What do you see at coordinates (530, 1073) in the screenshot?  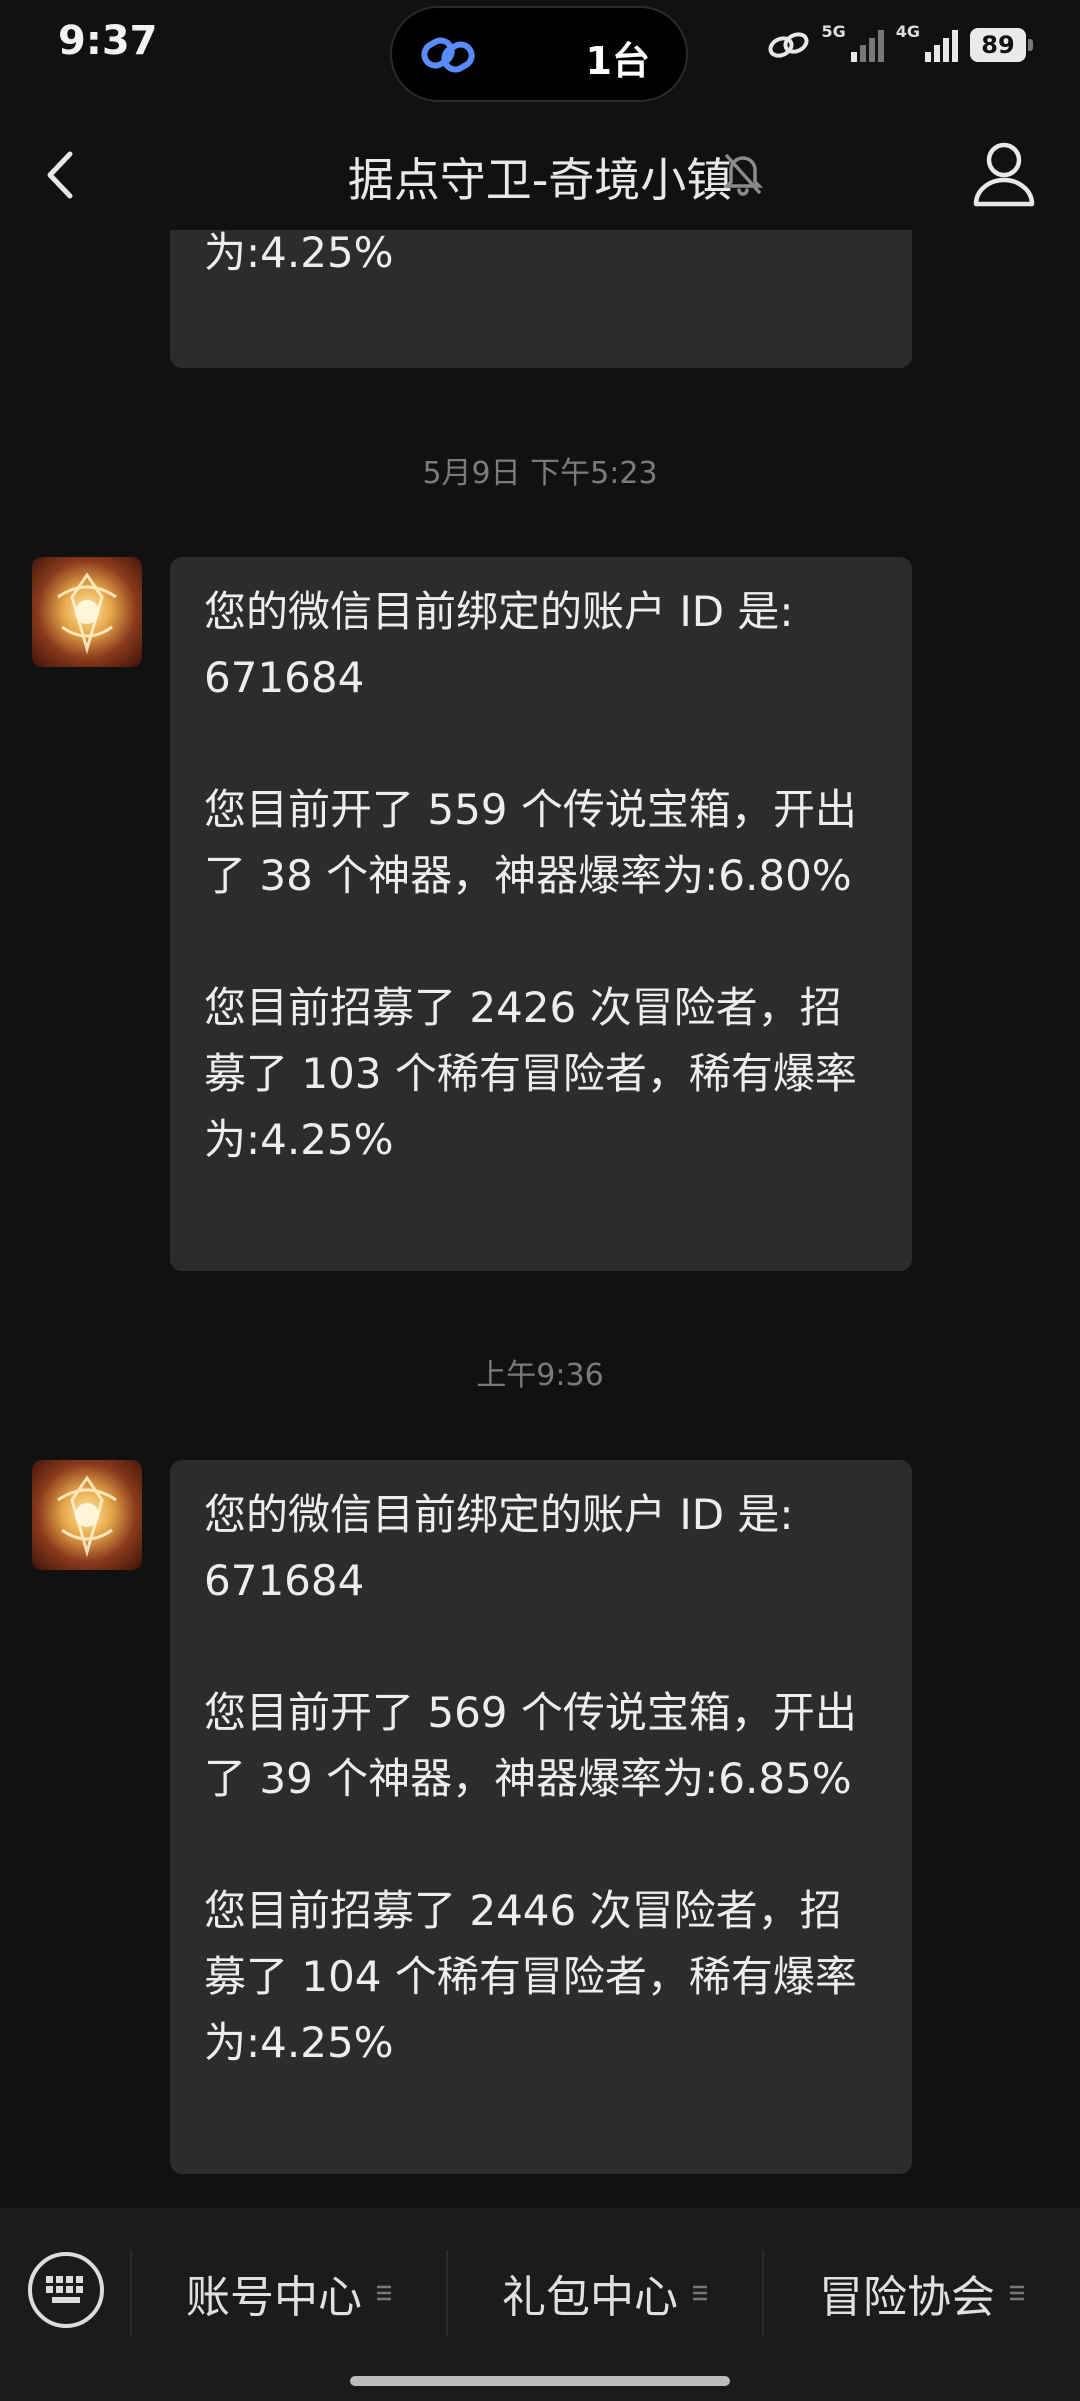 I see `message-line: 募了 103 个稀有冒险者，稀有爆率` at bounding box center [530, 1073].